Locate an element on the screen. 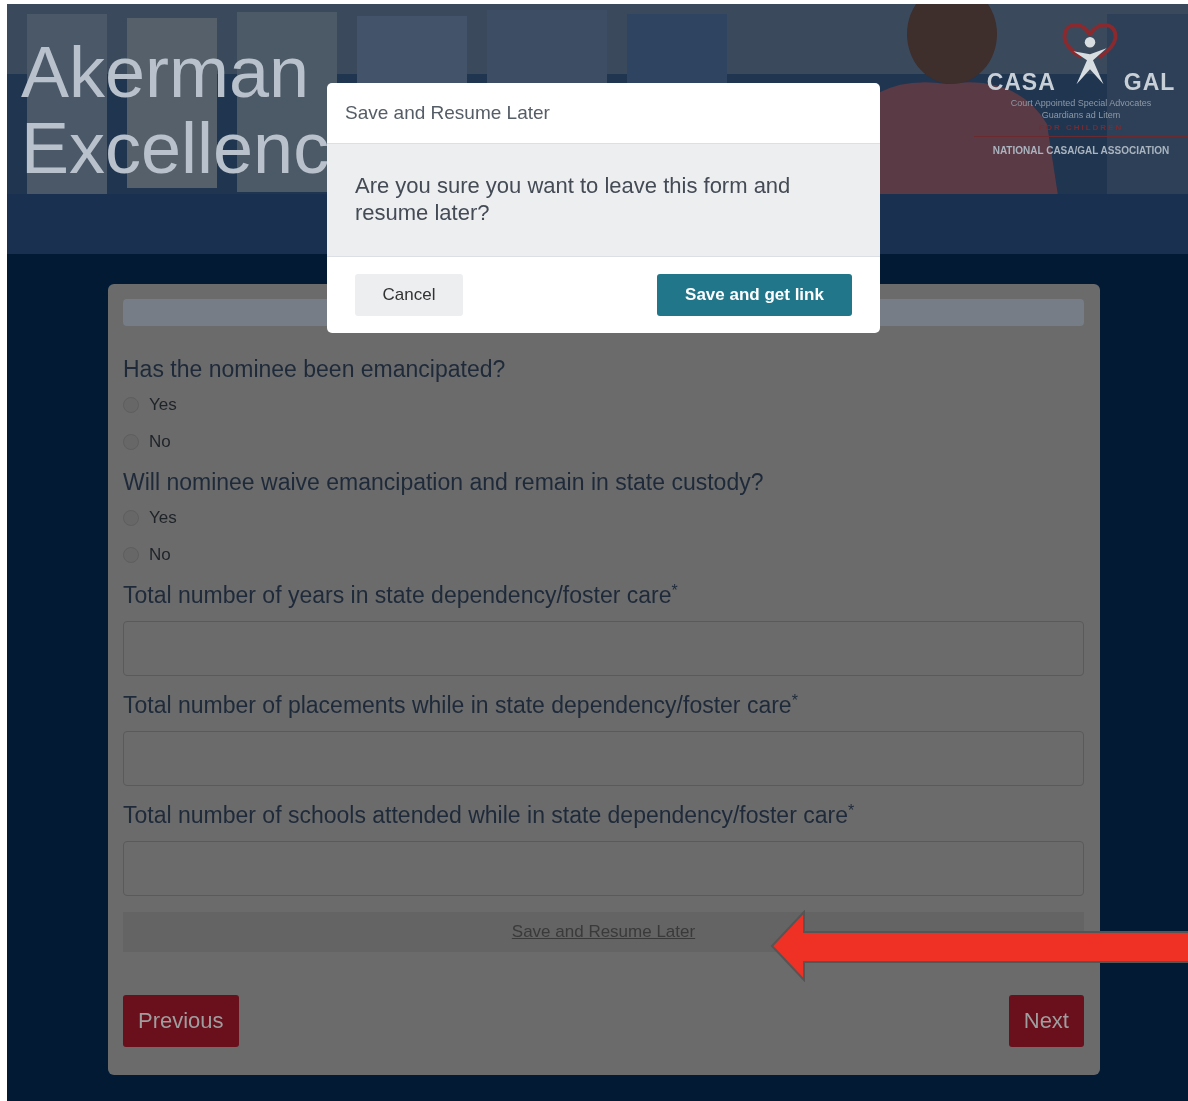 This screenshot has height=1101, width=1188. next-button: Next is located at coordinates (1046, 1021).